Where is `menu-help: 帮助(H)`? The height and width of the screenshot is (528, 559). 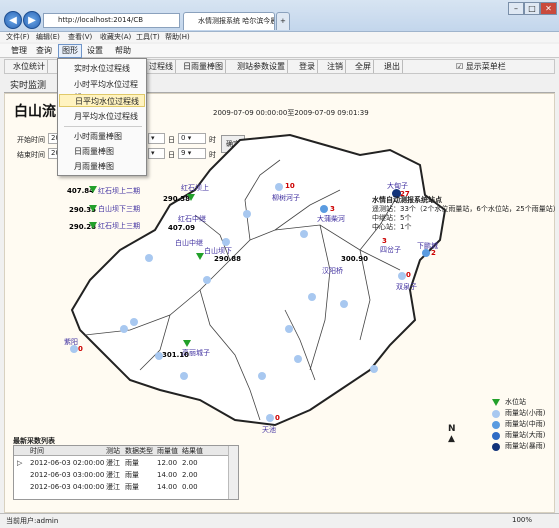 menu-help: 帮助(H) is located at coordinates (177, 37).